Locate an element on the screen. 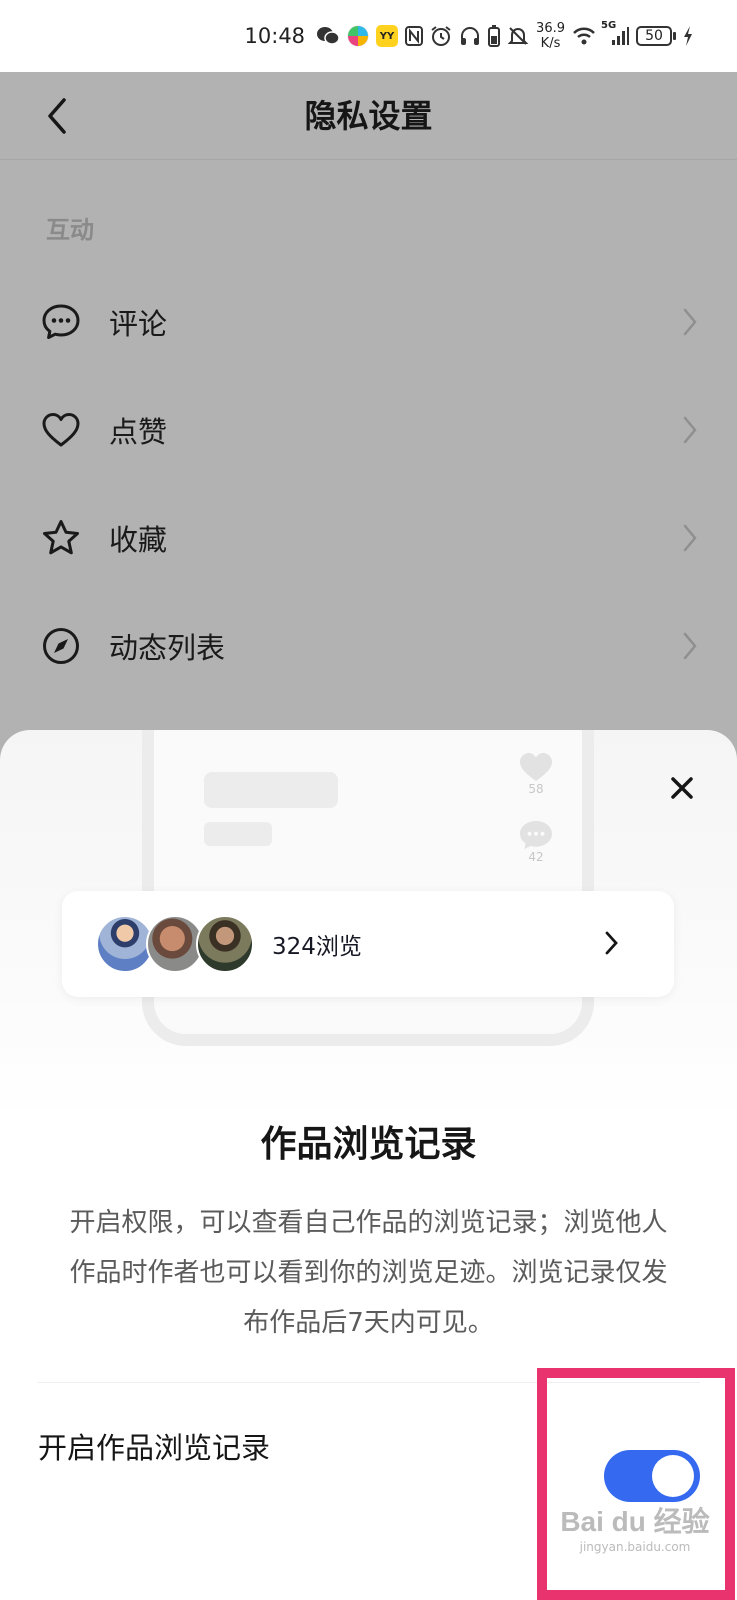  alarm-icon is located at coordinates (441, 36).